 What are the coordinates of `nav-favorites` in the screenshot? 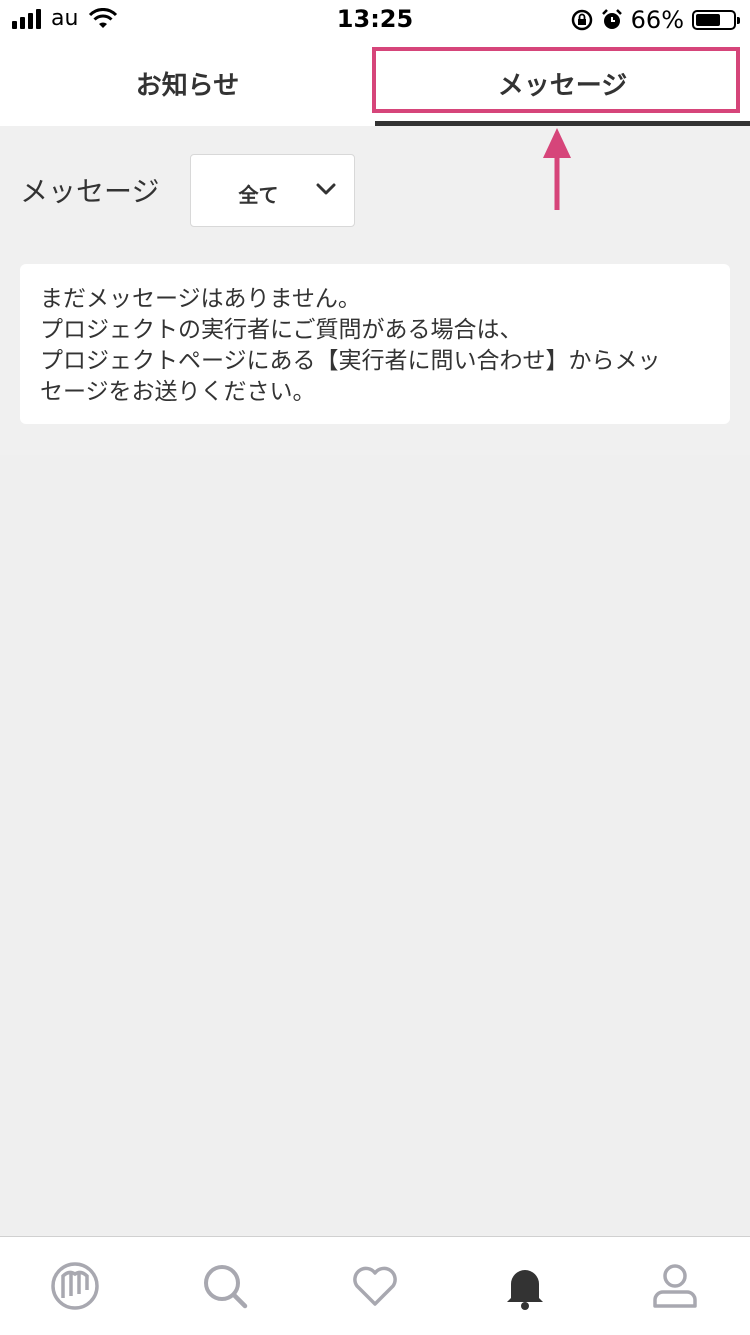 It's located at (375, 1286).